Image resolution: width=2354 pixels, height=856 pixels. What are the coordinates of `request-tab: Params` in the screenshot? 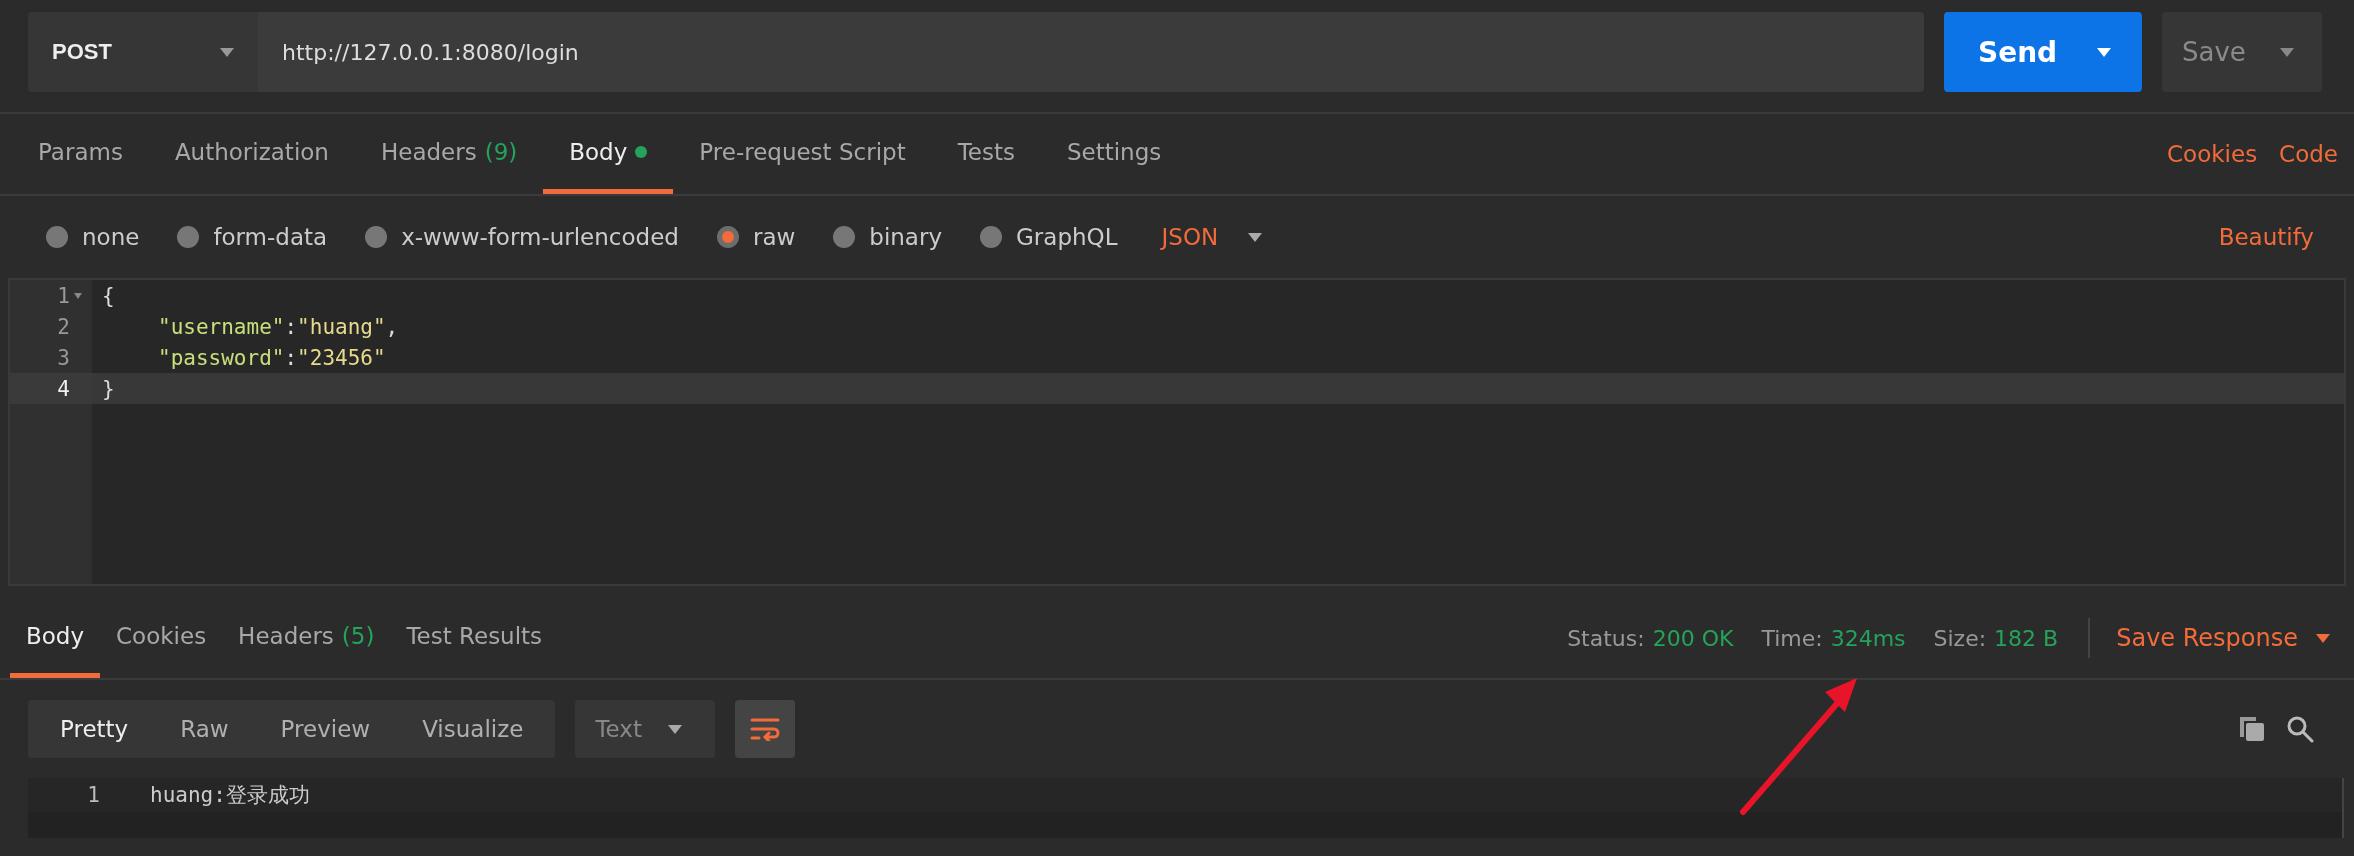 It's located at (80, 154).